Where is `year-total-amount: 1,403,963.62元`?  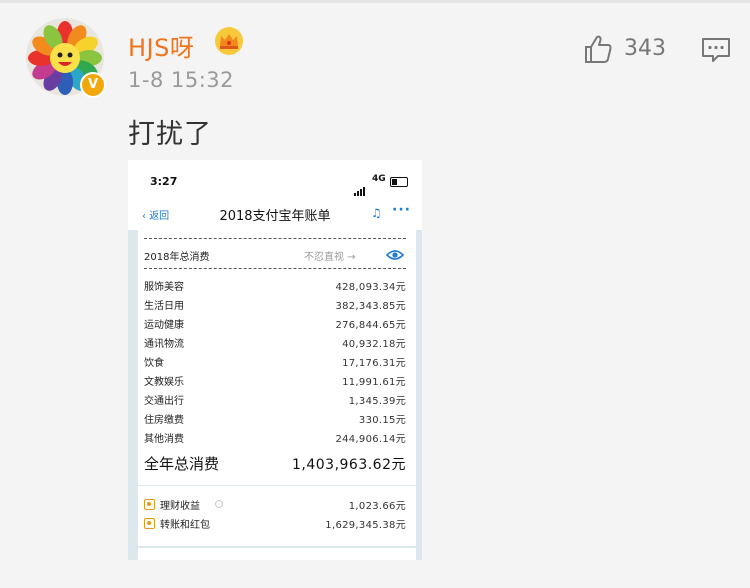
year-total-amount: 1,403,963.62元 is located at coordinates (348, 465).